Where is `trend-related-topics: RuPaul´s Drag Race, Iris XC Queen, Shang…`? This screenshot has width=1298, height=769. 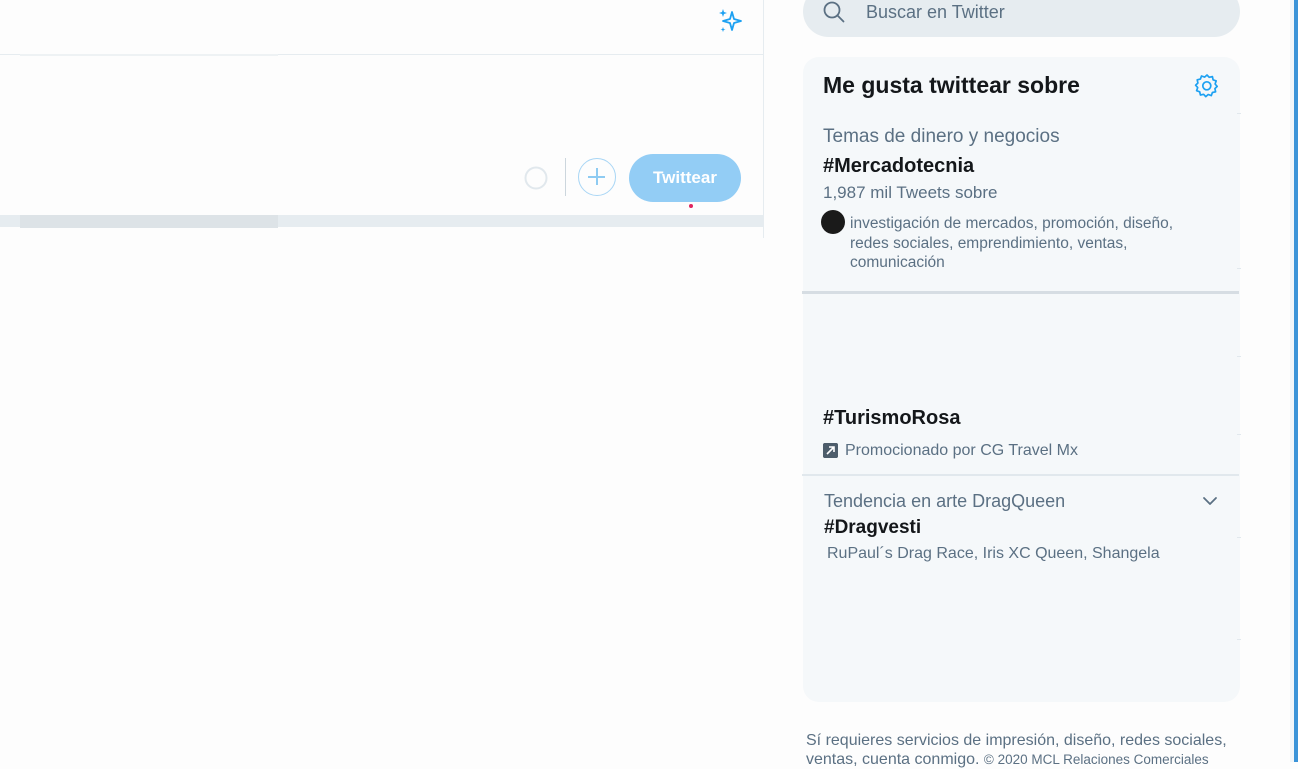 trend-related-topics: RuPaul´s Drag Race, Iris XC Queen, Shang… is located at coordinates (993, 553).